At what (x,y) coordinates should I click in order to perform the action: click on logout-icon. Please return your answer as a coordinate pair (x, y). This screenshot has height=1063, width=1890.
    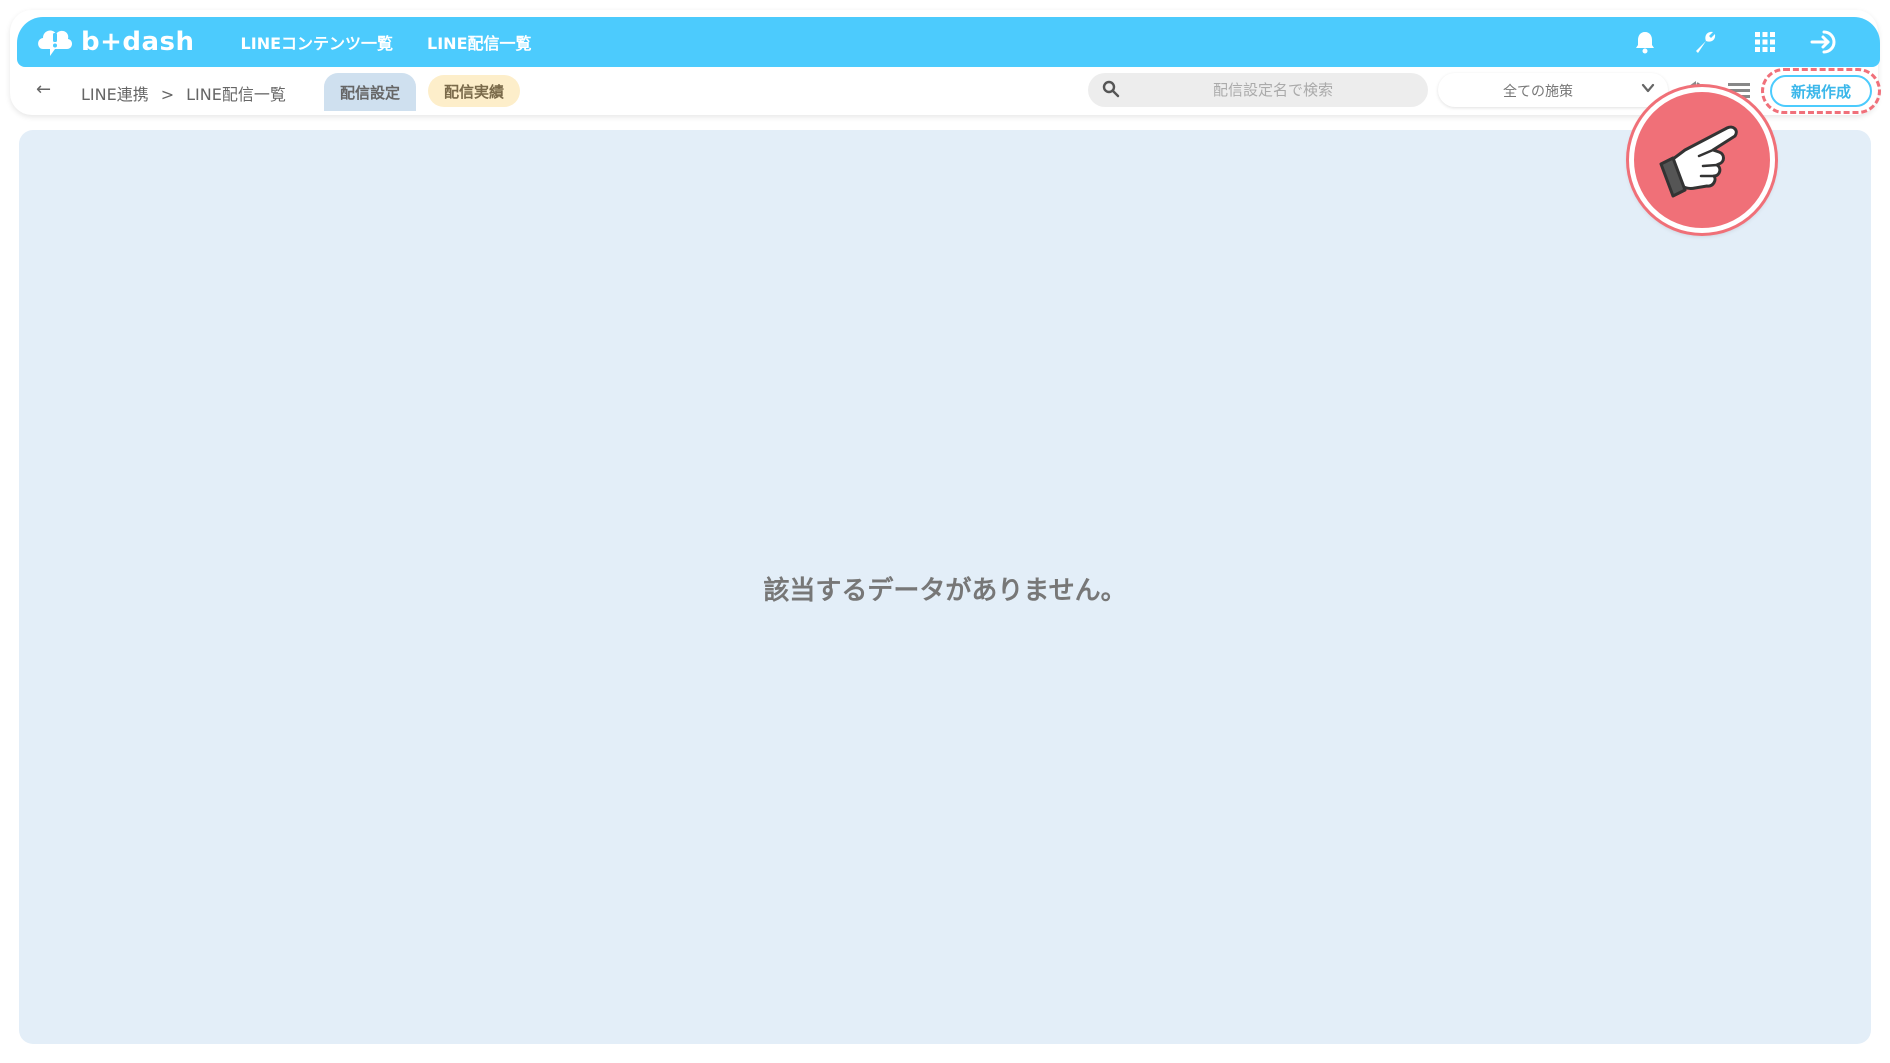
    Looking at the image, I should click on (1825, 42).